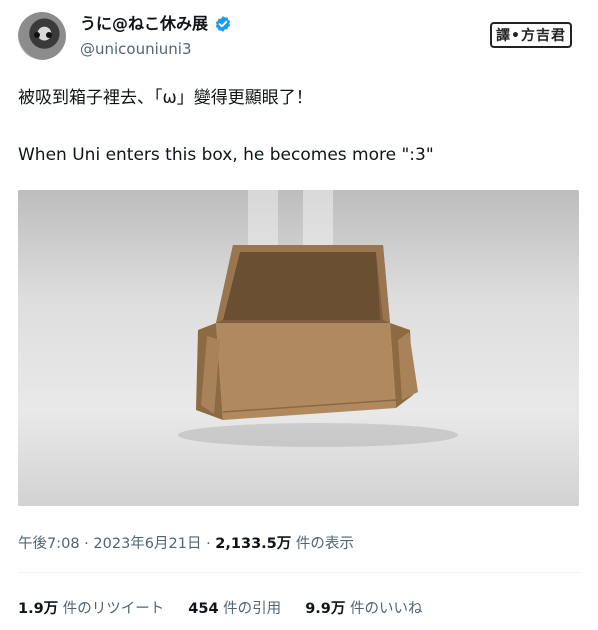  I want to click on retweets-stat: 1.9万 件のリツイート, so click(91, 607).